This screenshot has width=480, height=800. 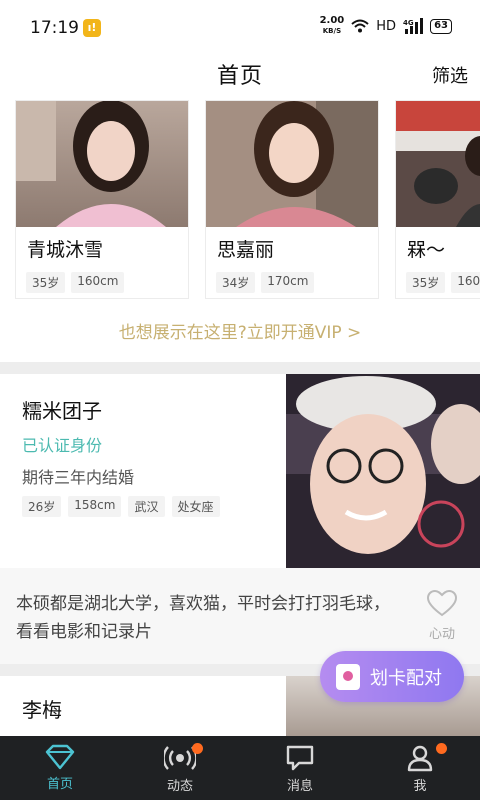 What do you see at coordinates (203, 618) in the screenshot?
I see `profile-bio: 本硕都是湖北大学，喜欢猫，平时会打打羽毛球，看看电影和记录片` at bounding box center [203, 618].